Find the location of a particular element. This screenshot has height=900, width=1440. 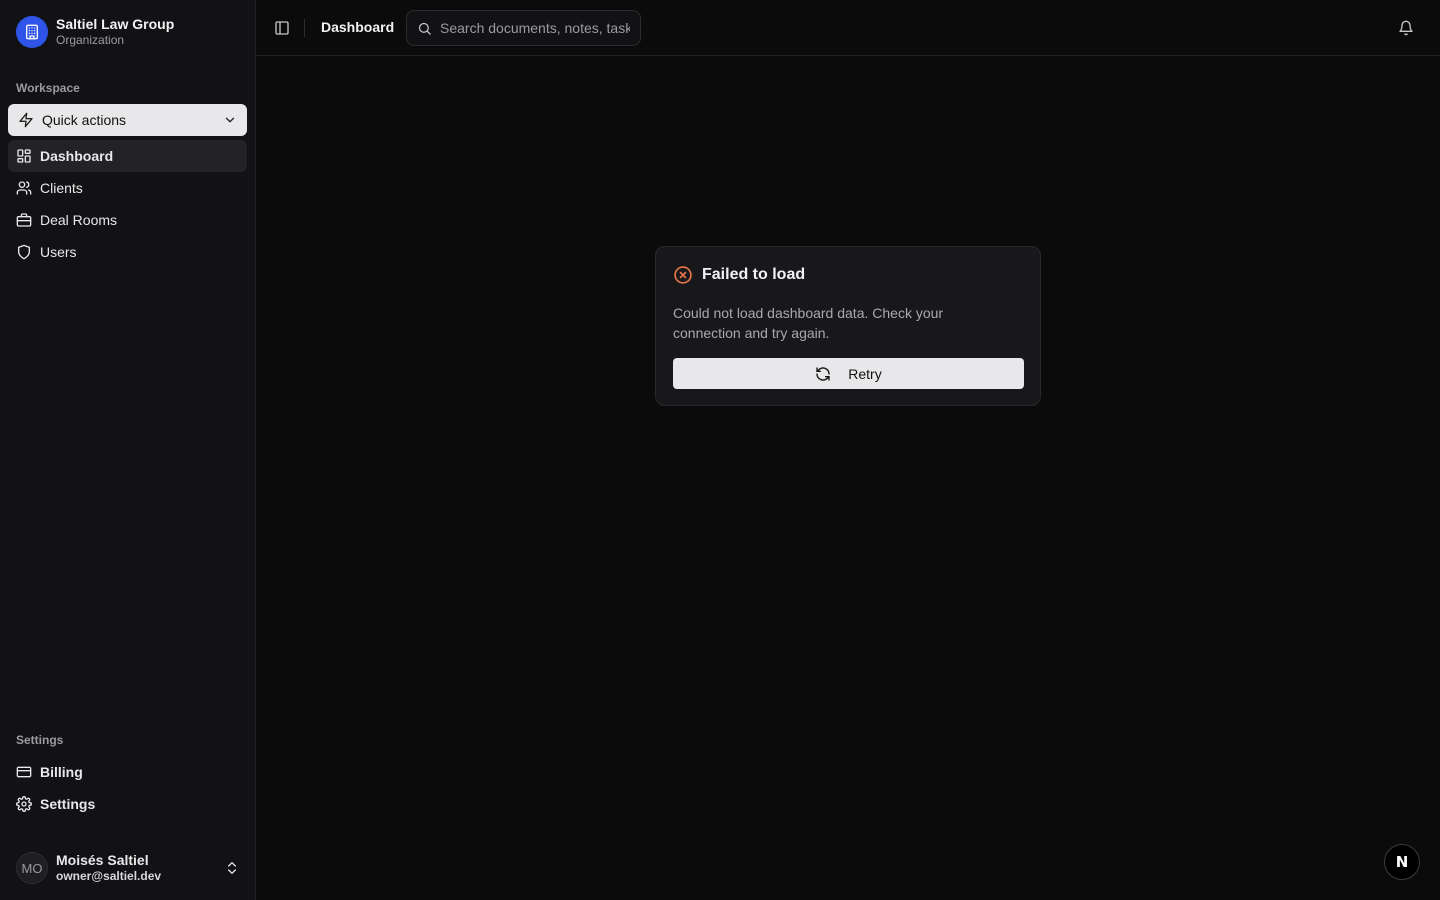

sidebar-item-label: Users is located at coordinates (58, 252).